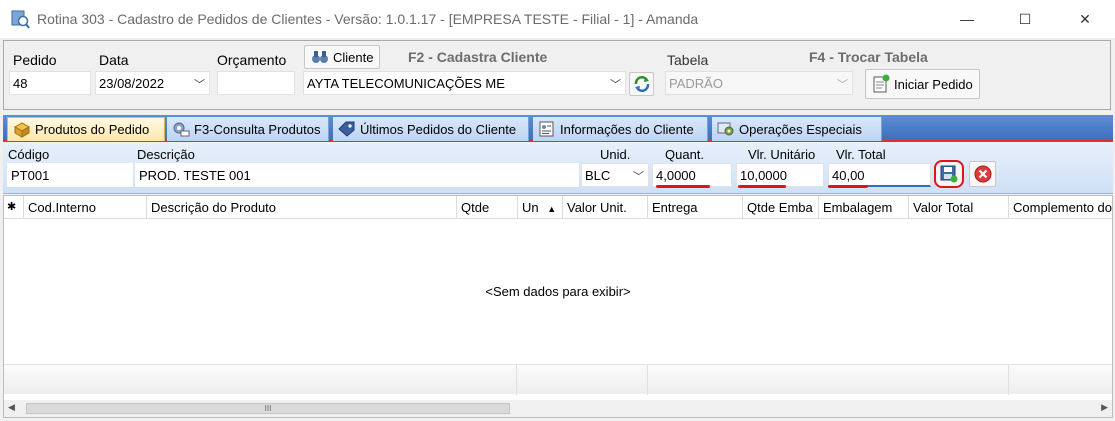 The height and width of the screenshot is (421, 1115). What do you see at coordinates (759, 83) in the screenshot?
I see `tabela-select: PADRÃO ﹀` at bounding box center [759, 83].